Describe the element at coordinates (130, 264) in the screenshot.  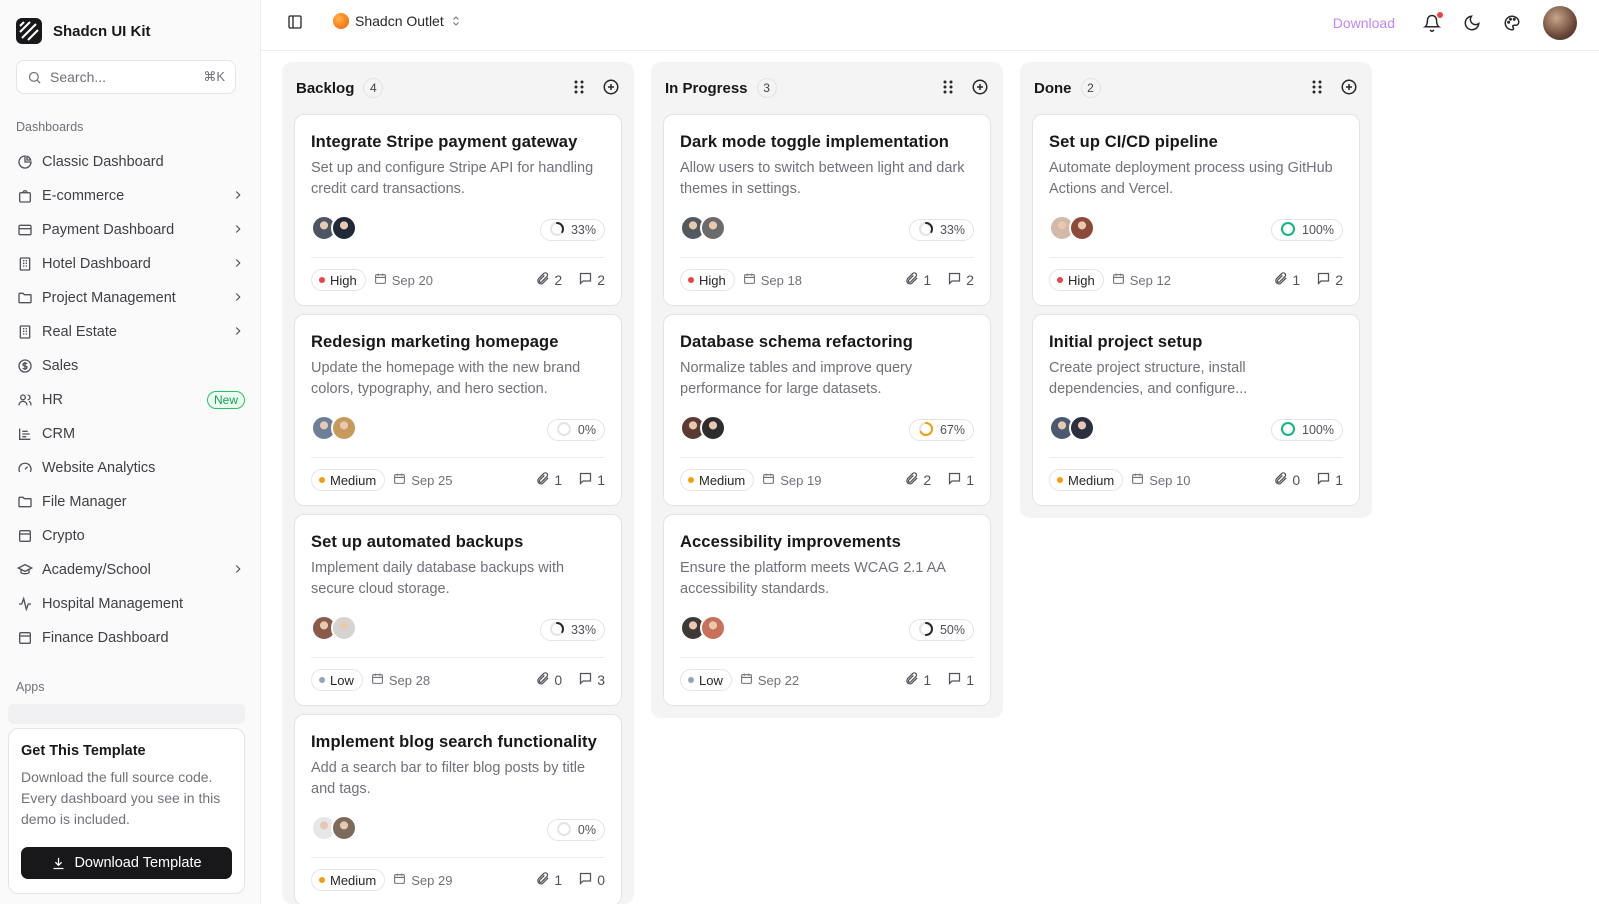
I see `sidebar-item-hotel-dashboard: Hotel Dashboard` at that location.